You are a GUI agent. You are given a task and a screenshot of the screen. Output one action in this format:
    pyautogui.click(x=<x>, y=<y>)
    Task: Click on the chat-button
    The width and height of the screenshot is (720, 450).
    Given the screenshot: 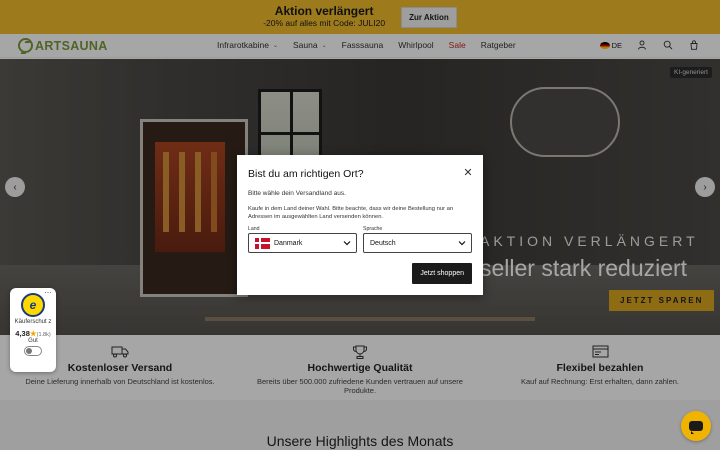 What is the action you would take?
    pyautogui.click(x=696, y=426)
    